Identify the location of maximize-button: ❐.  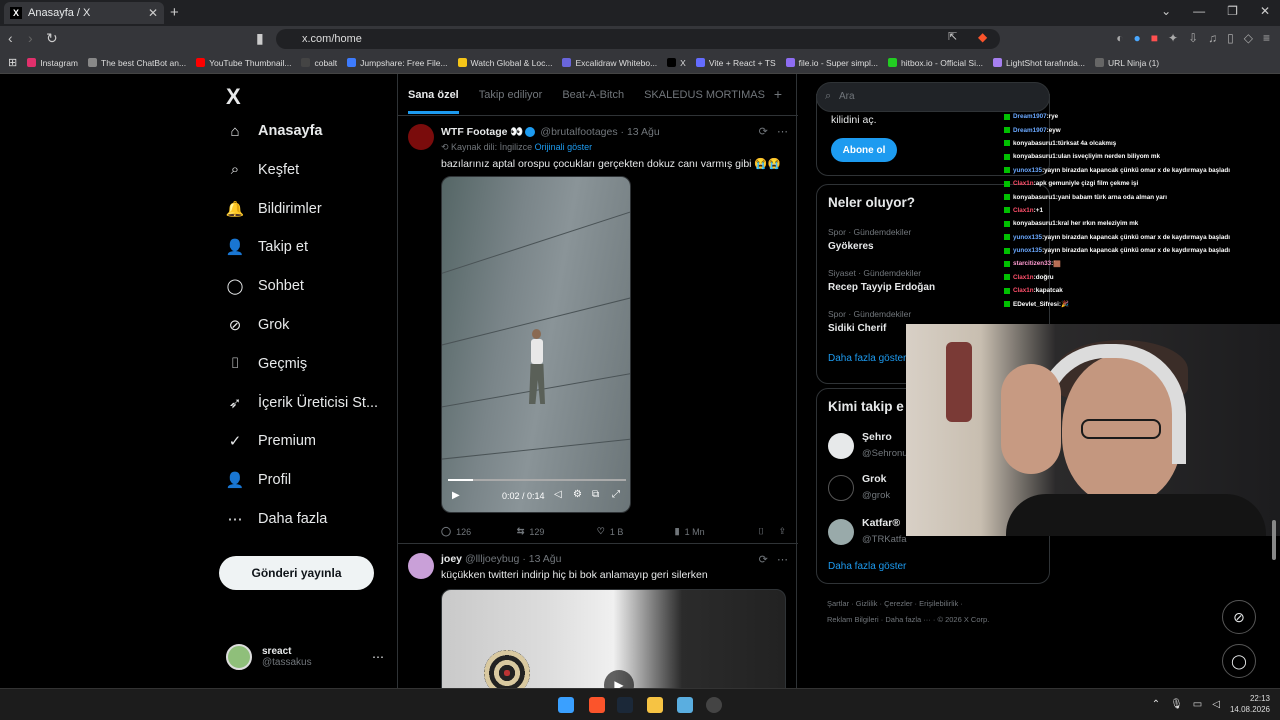
(1232, 11).